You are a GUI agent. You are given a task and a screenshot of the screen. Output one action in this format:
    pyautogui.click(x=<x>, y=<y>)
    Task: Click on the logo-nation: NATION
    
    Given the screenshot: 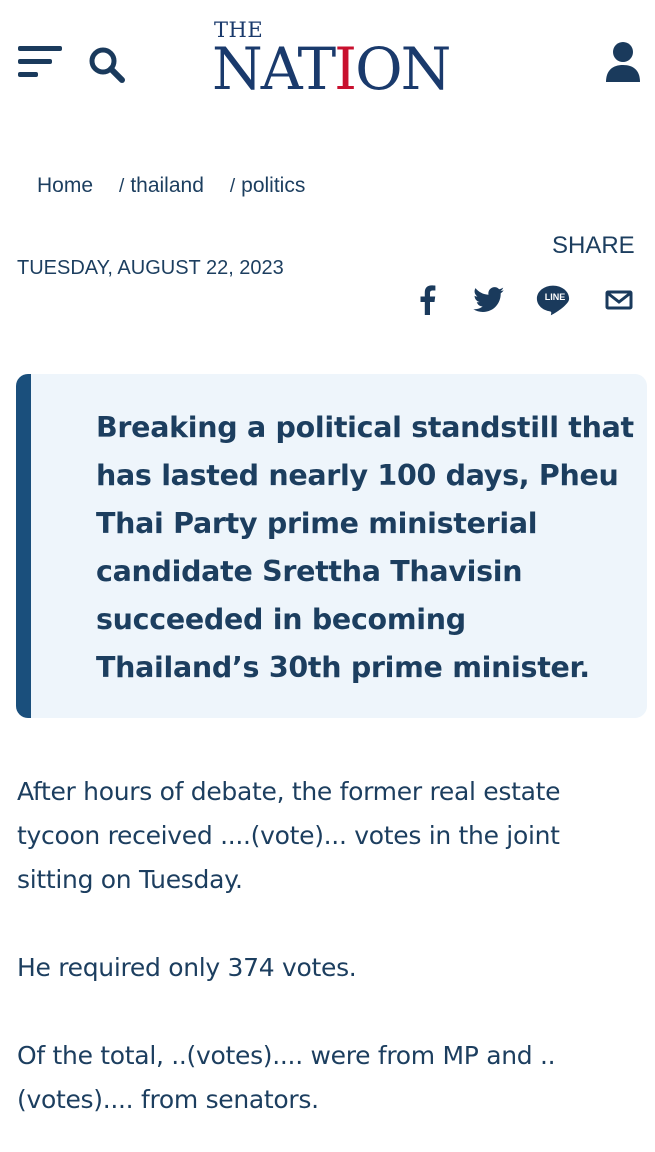 What is the action you would take?
    pyautogui.click(x=331, y=69)
    